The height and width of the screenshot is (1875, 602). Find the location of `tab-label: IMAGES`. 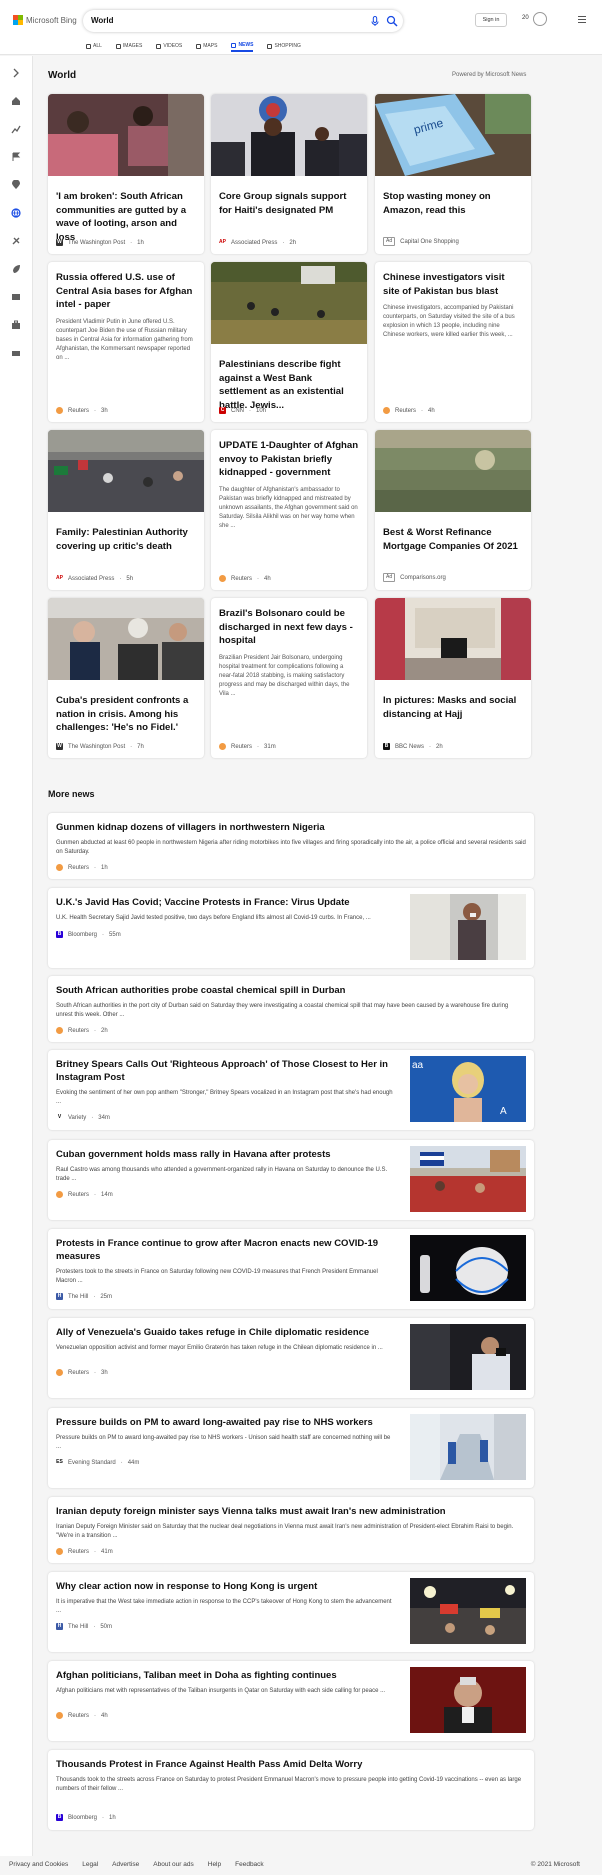

tab-label: IMAGES is located at coordinates (132, 46).